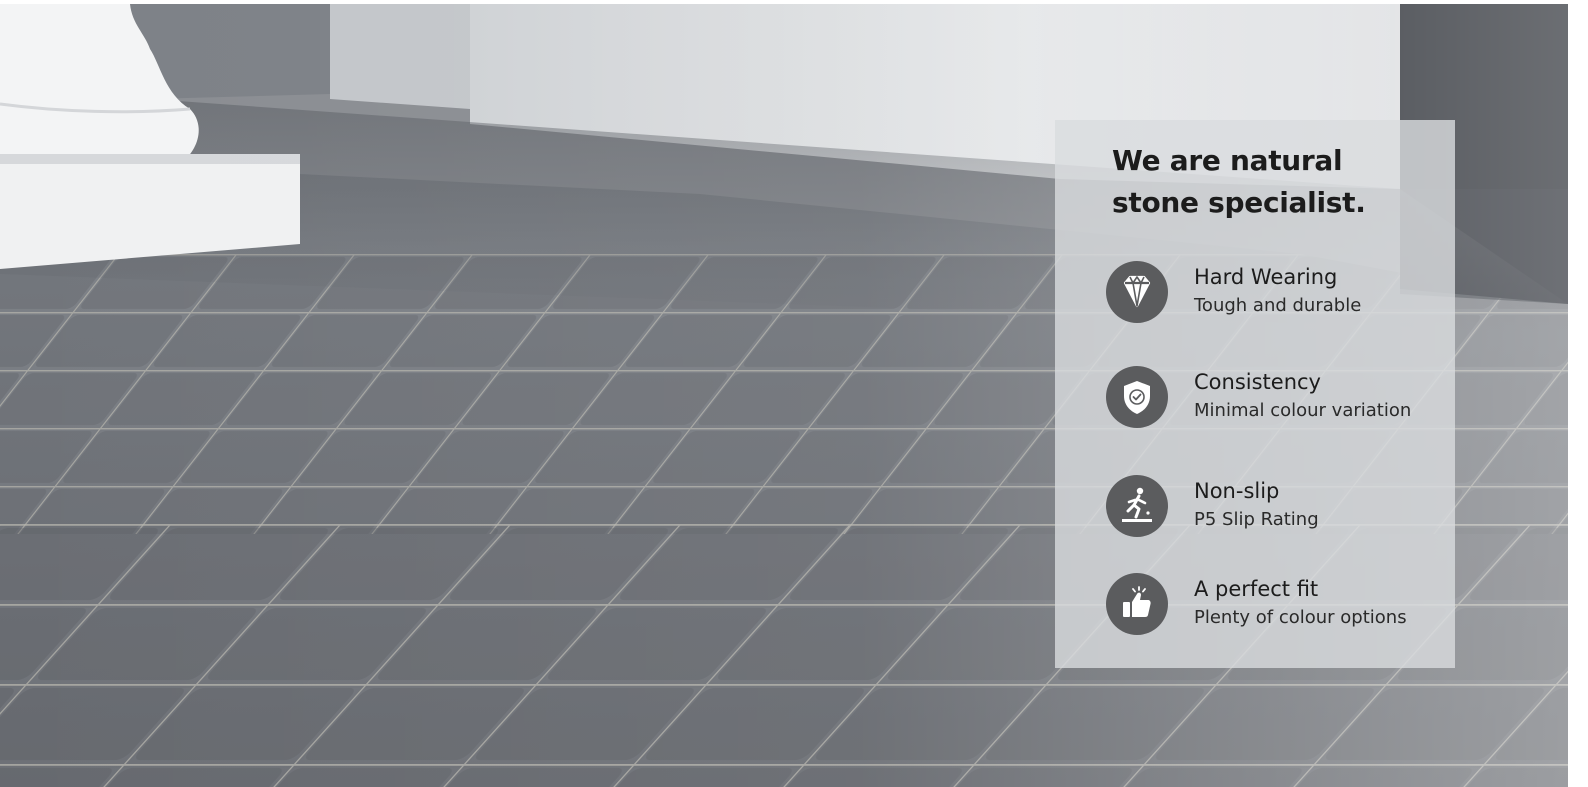 The width and height of the screenshot is (1588, 787). Describe the element at coordinates (1276, 398) in the screenshot. I see `feature-consistency: Consistency Minimal colour variation` at that location.